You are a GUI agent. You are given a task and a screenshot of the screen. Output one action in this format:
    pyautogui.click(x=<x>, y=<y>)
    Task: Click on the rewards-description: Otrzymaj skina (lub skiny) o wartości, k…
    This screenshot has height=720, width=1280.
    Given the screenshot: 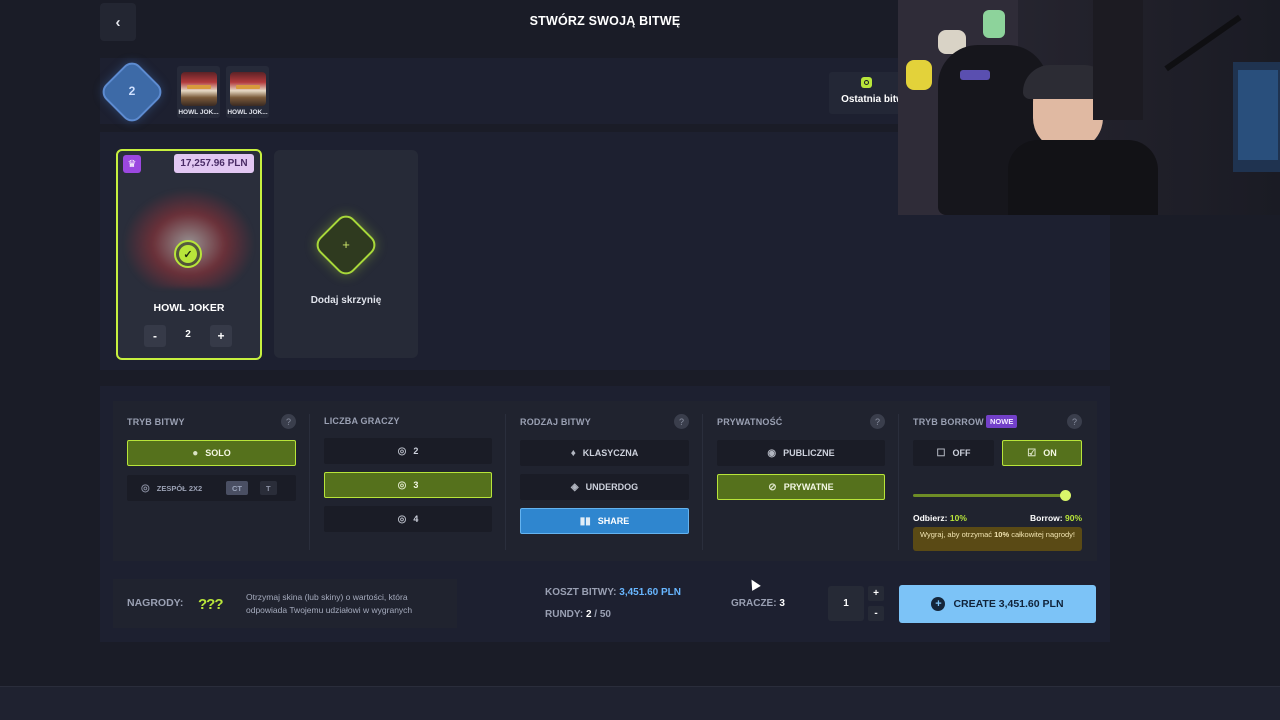 What is the action you would take?
    pyautogui.click(x=329, y=603)
    